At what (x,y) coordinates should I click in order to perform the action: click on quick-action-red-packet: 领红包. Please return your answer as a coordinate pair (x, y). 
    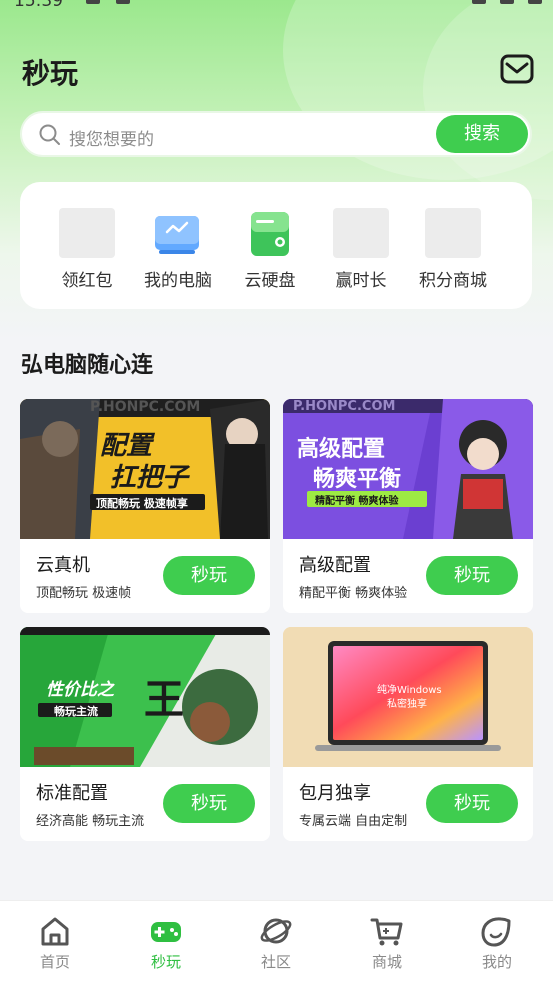
    Looking at the image, I should click on (87, 249).